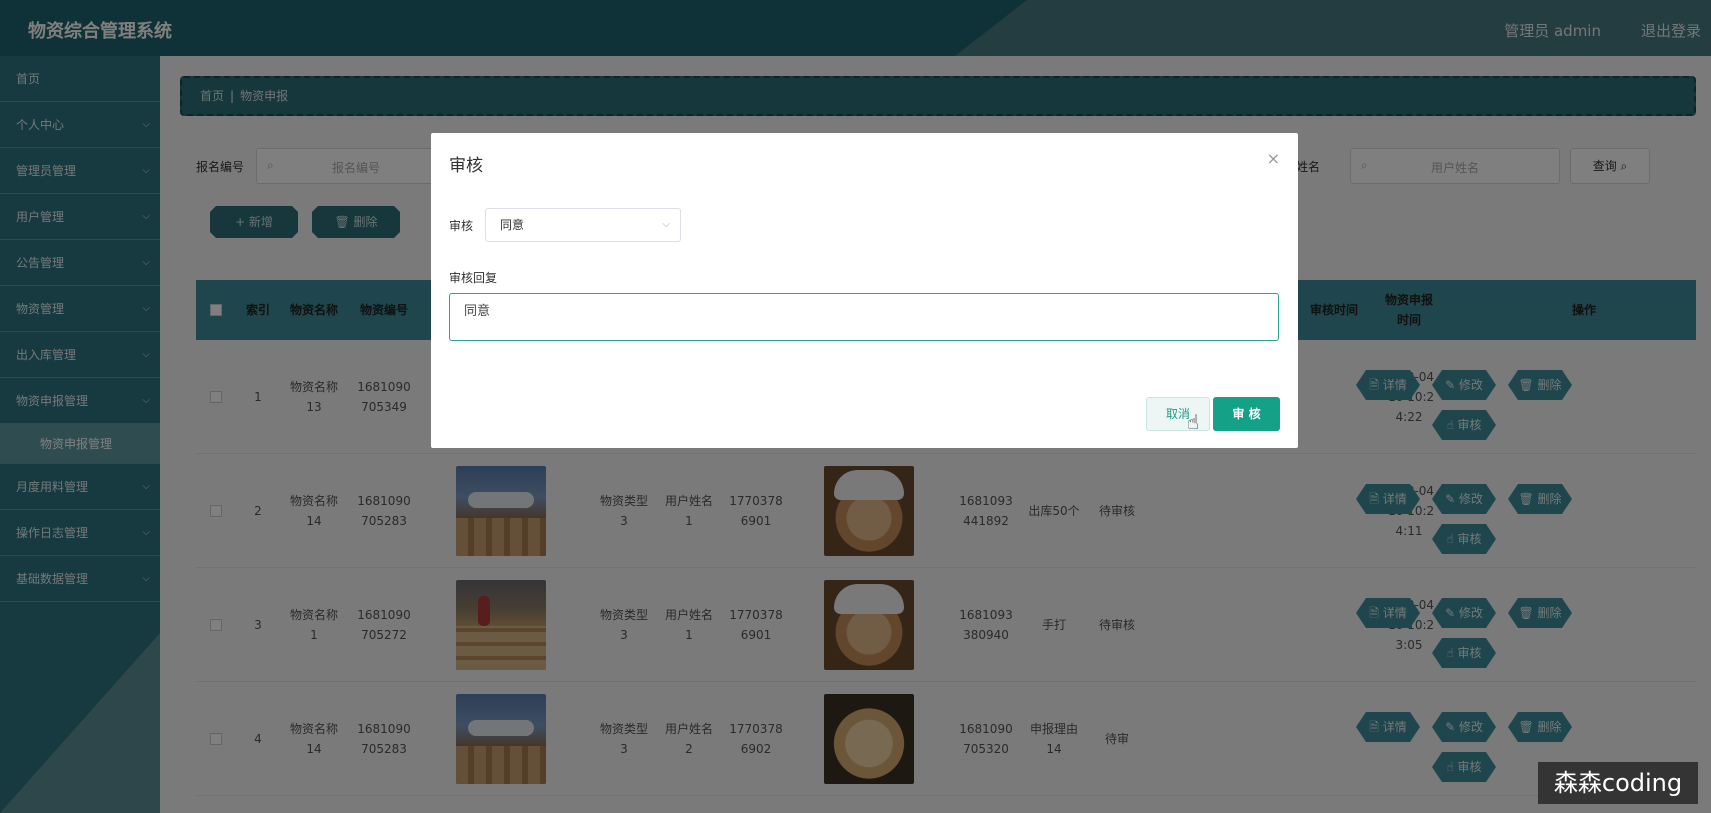 The height and width of the screenshot is (813, 1711). Describe the element at coordinates (1618, 783) in the screenshot. I see `watermark: 森森coding` at that location.